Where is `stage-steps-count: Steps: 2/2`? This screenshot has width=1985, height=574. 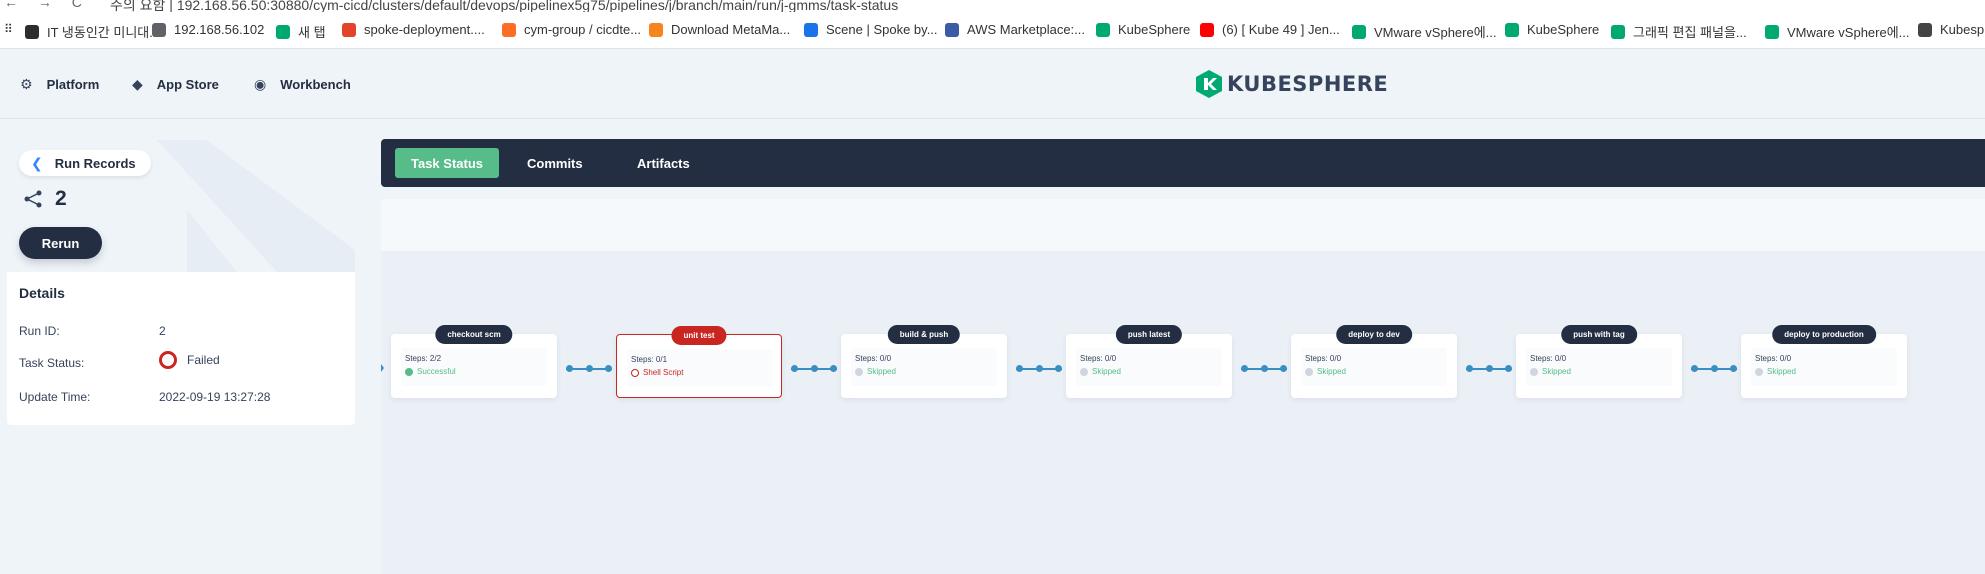 stage-steps-count: Steps: 2/2 is located at coordinates (423, 358).